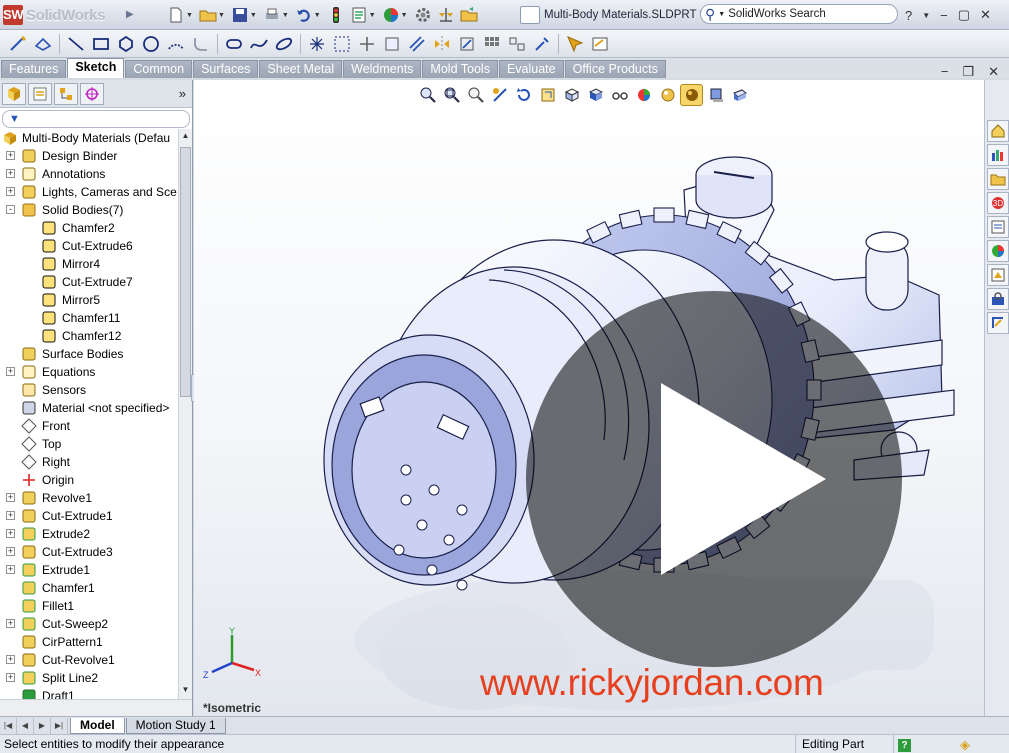 The height and width of the screenshot is (753, 1009). What do you see at coordinates (8, 725) in the screenshot?
I see `first-tab-icon: |◀` at bounding box center [8, 725].